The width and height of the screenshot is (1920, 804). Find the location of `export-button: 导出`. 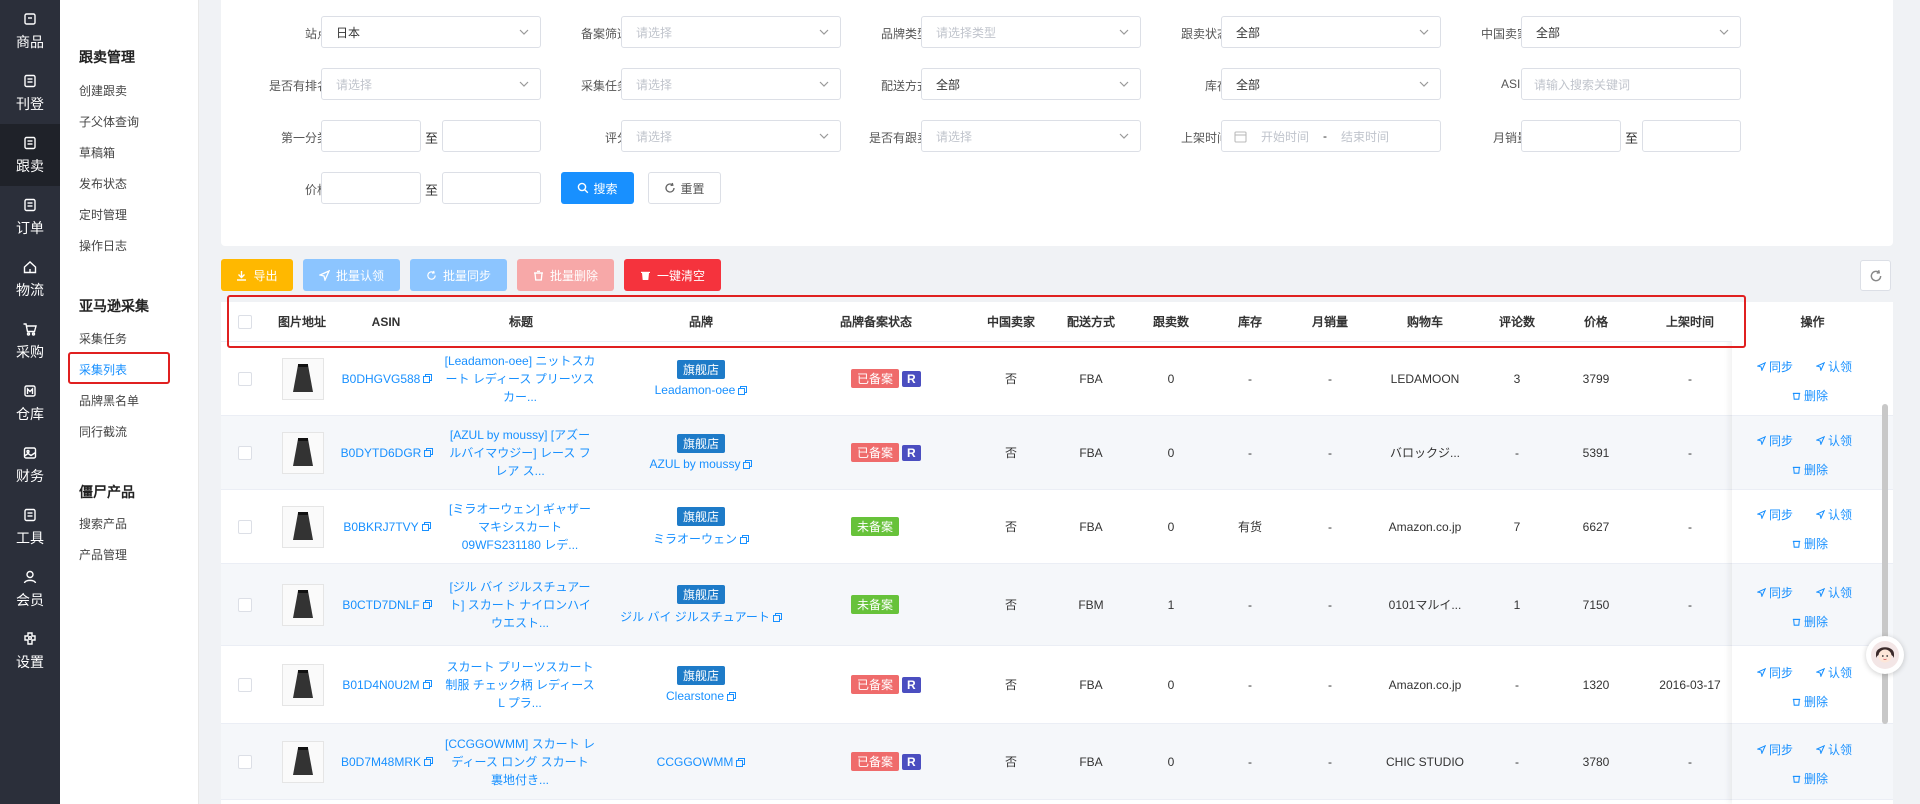

export-button: 导出 is located at coordinates (257, 275).